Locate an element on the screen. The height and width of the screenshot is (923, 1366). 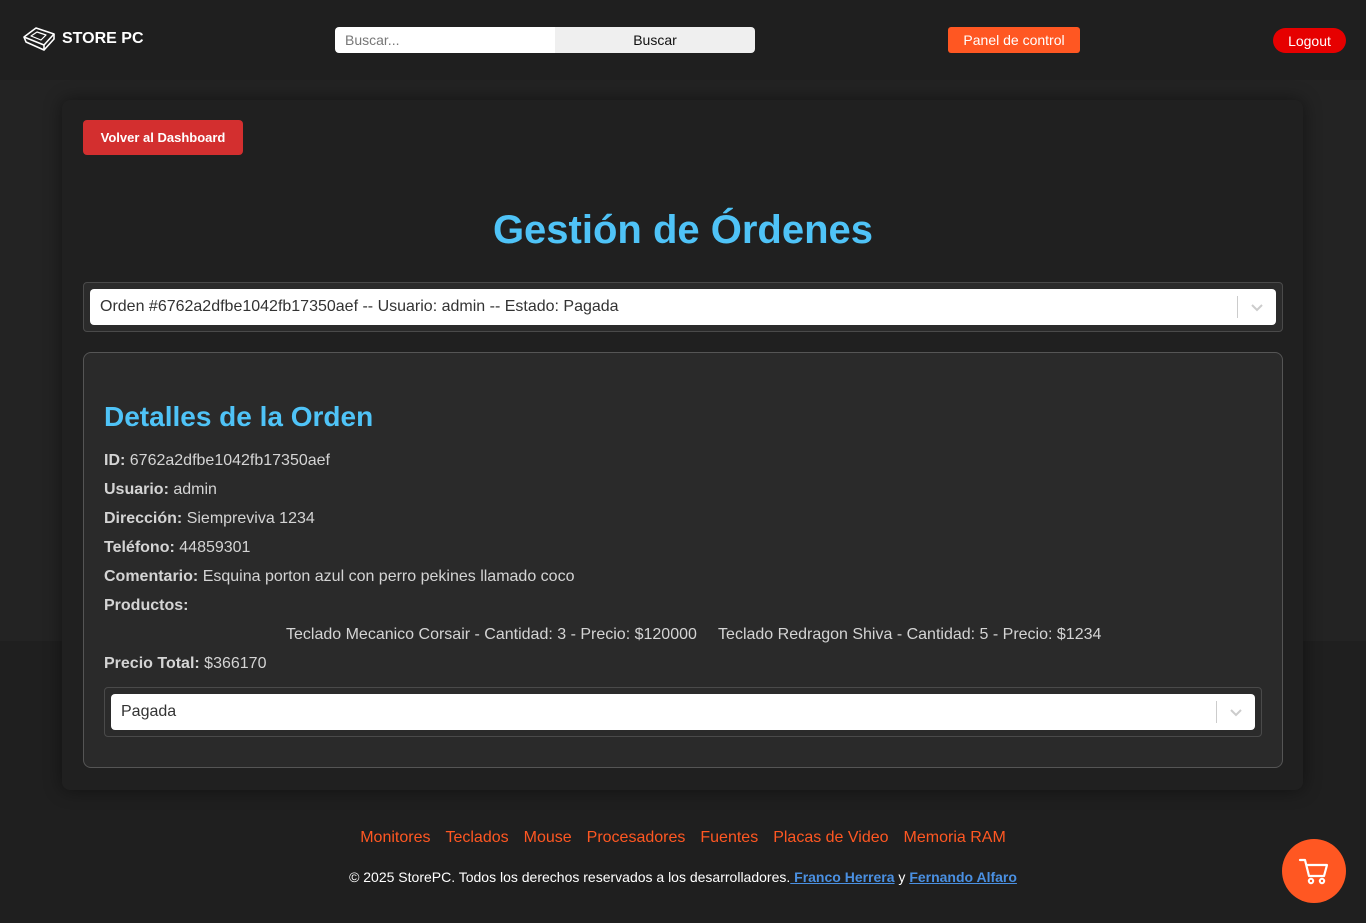
order-products-row: Productos: is located at coordinates (146, 606).